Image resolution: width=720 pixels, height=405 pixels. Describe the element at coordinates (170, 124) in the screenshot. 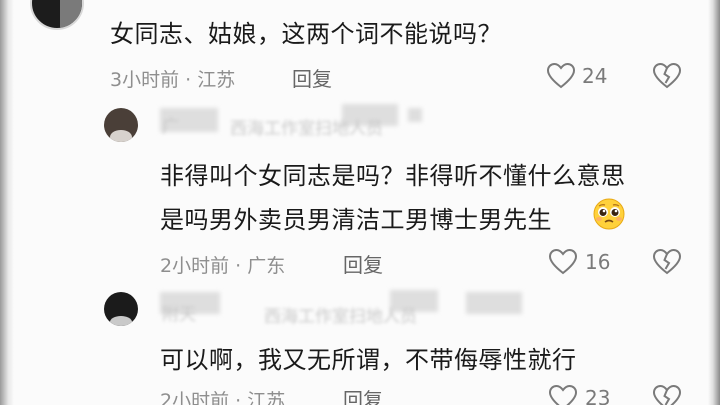

I see `reply-author-name: 广` at that location.